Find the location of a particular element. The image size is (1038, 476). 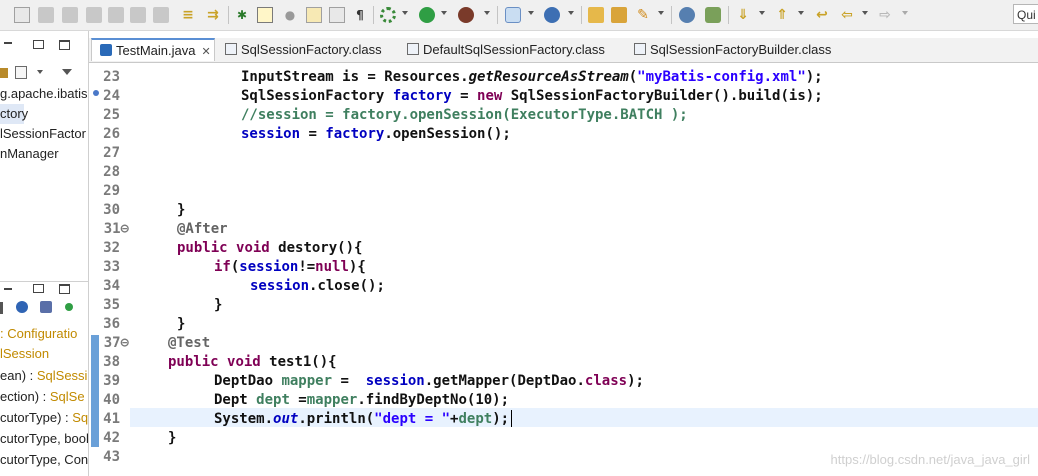

package-tree-item: nManager is located at coordinates (29, 154).